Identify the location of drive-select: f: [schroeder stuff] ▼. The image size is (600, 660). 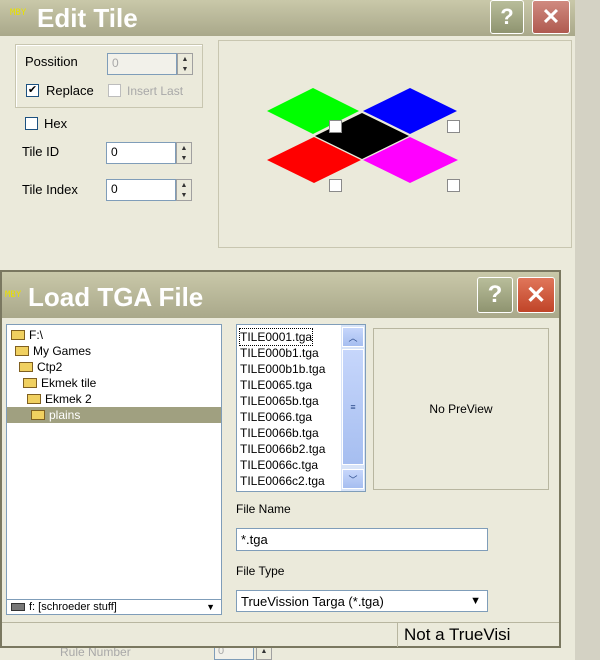
(114, 607).